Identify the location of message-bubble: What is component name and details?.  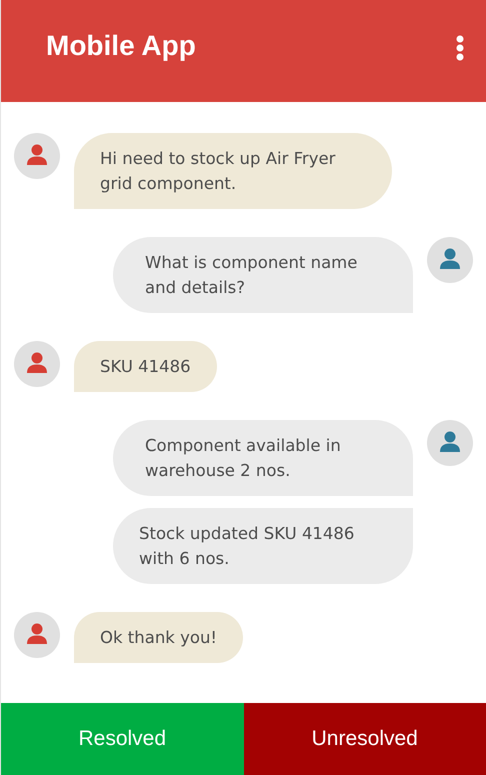
(263, 275).